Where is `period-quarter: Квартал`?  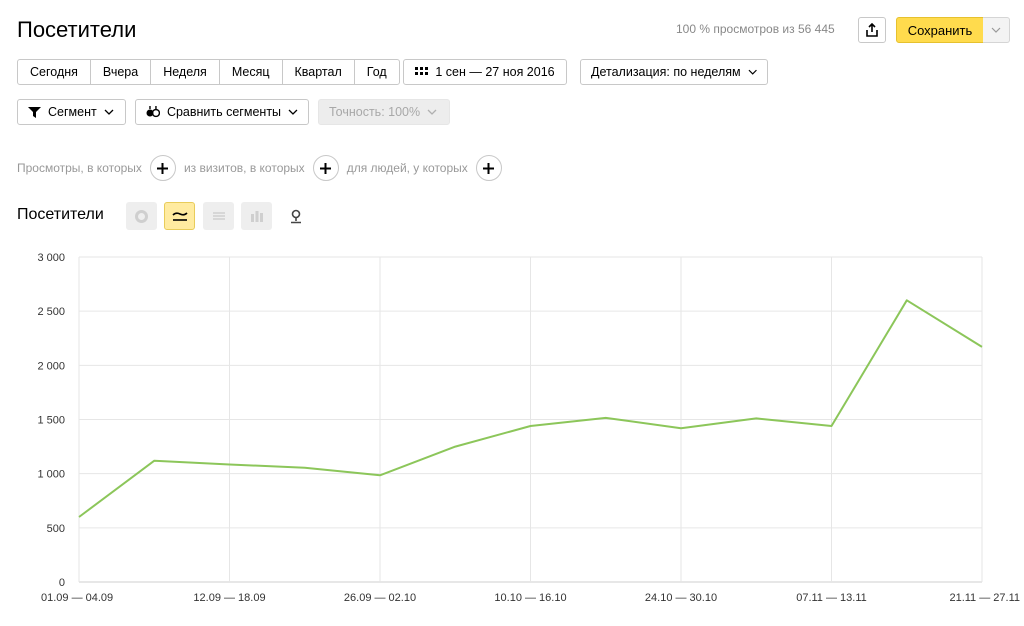 period-quarter: Квартал is located at coordinates (319, 72).